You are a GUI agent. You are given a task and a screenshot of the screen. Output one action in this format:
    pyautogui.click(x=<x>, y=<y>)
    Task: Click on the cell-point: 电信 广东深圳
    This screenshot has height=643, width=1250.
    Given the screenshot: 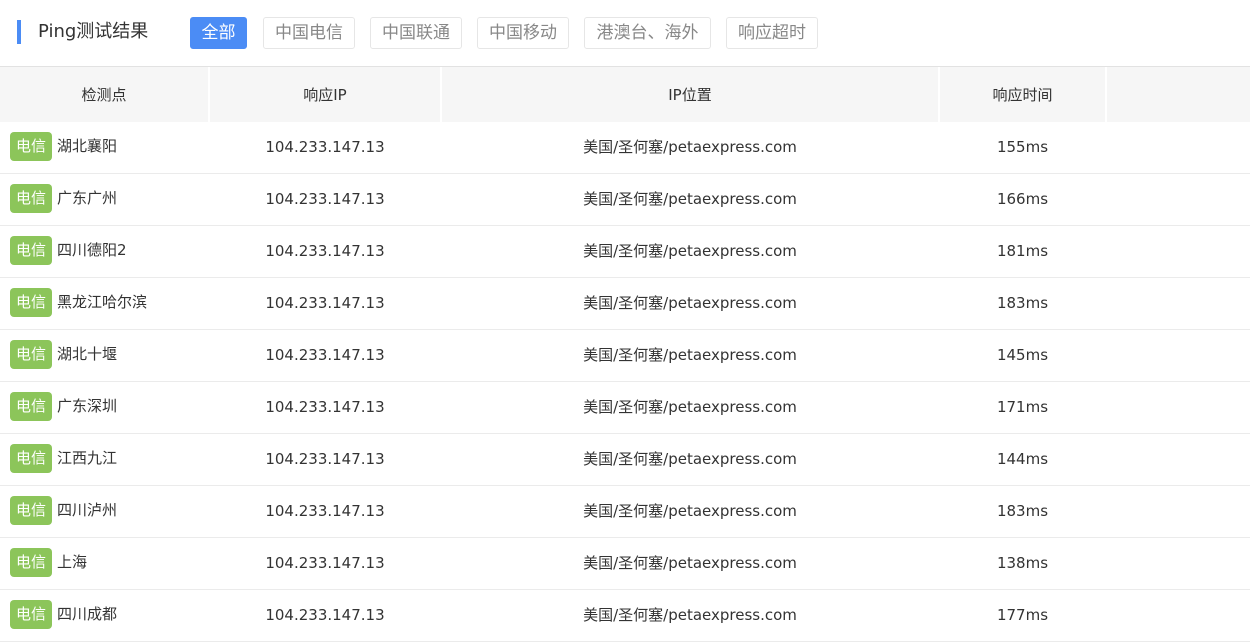 What is the action you would take?
    pyautogui.click(x=63, y=407)
    